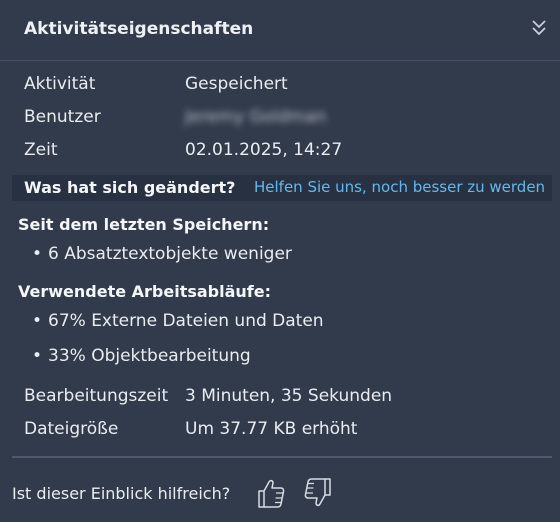 The height and width of the screenshot is (522, 560). What do you see at coordinates (145, 291) in the screenshot?
I see `workflows-title: Verwendete Arbeitsabläufe:` at bounding box center [145, 291].